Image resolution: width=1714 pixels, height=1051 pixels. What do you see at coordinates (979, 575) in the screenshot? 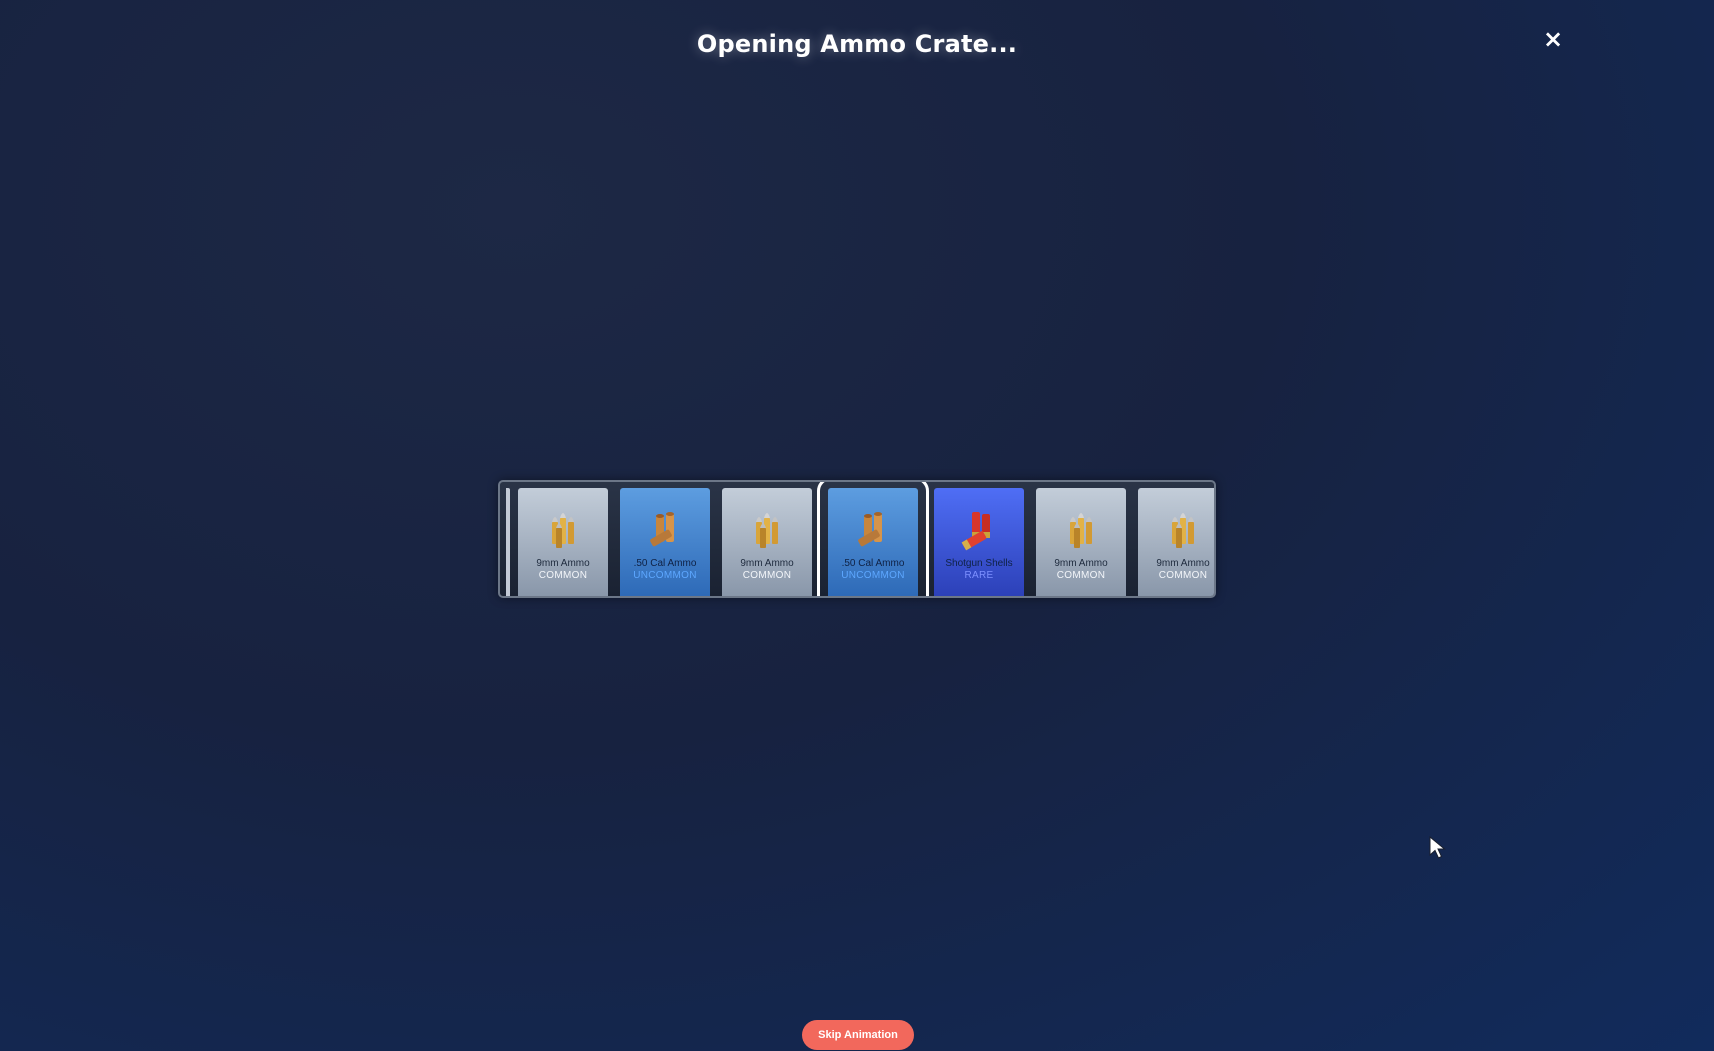
I see `item-rarity: RARE` at bounding box center [979, 575].